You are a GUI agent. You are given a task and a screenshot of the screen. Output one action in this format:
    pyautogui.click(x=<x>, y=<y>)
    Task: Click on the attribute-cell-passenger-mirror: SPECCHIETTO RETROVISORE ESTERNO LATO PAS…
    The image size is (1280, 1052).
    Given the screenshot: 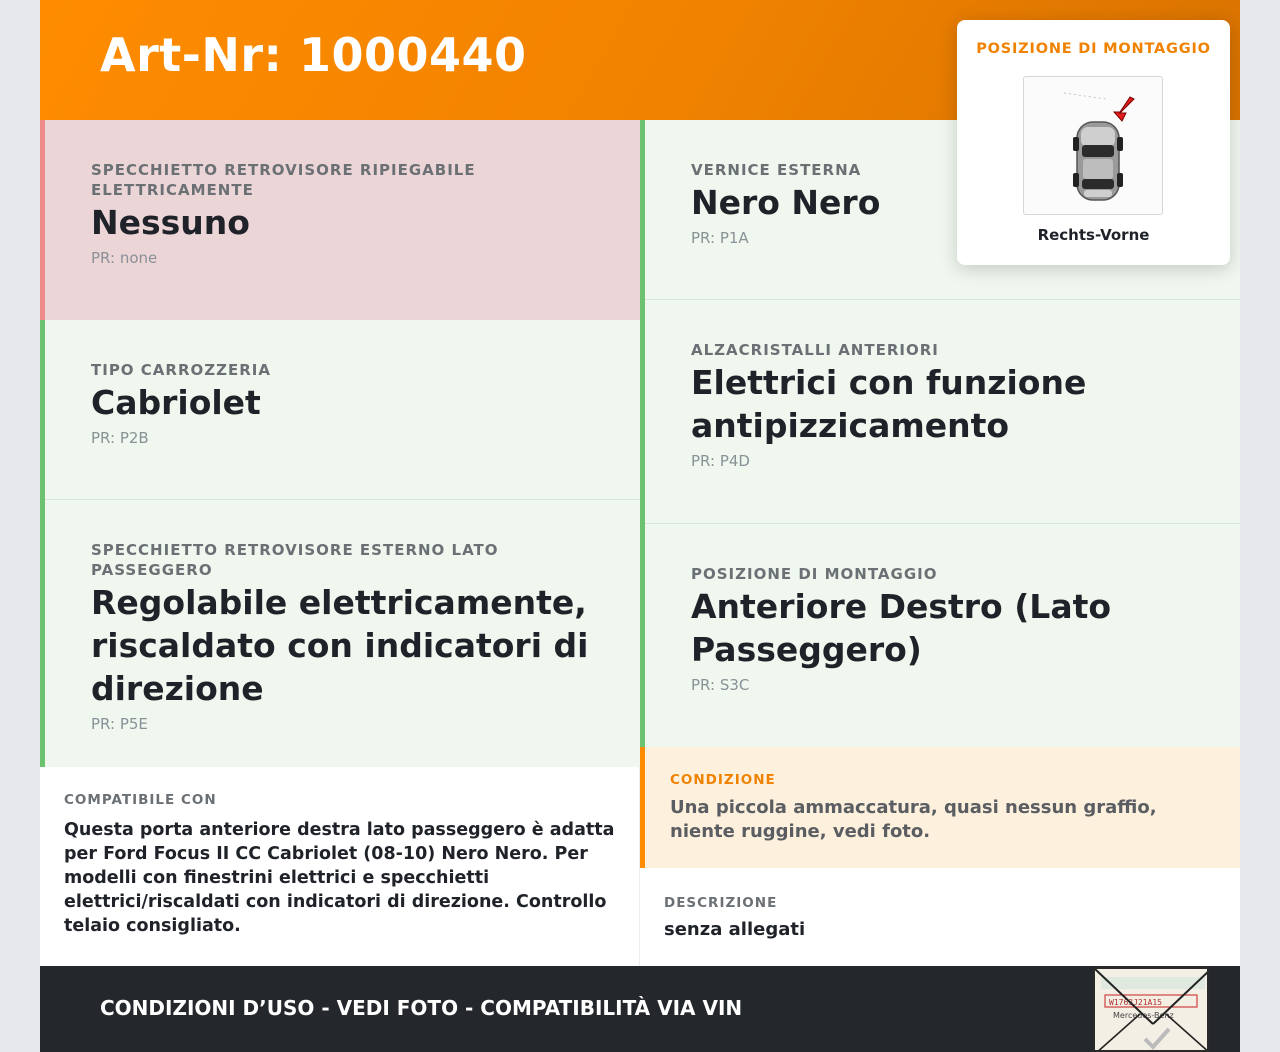 What is the action you would take?
    pyautogui.click(x=340, y=633)
    